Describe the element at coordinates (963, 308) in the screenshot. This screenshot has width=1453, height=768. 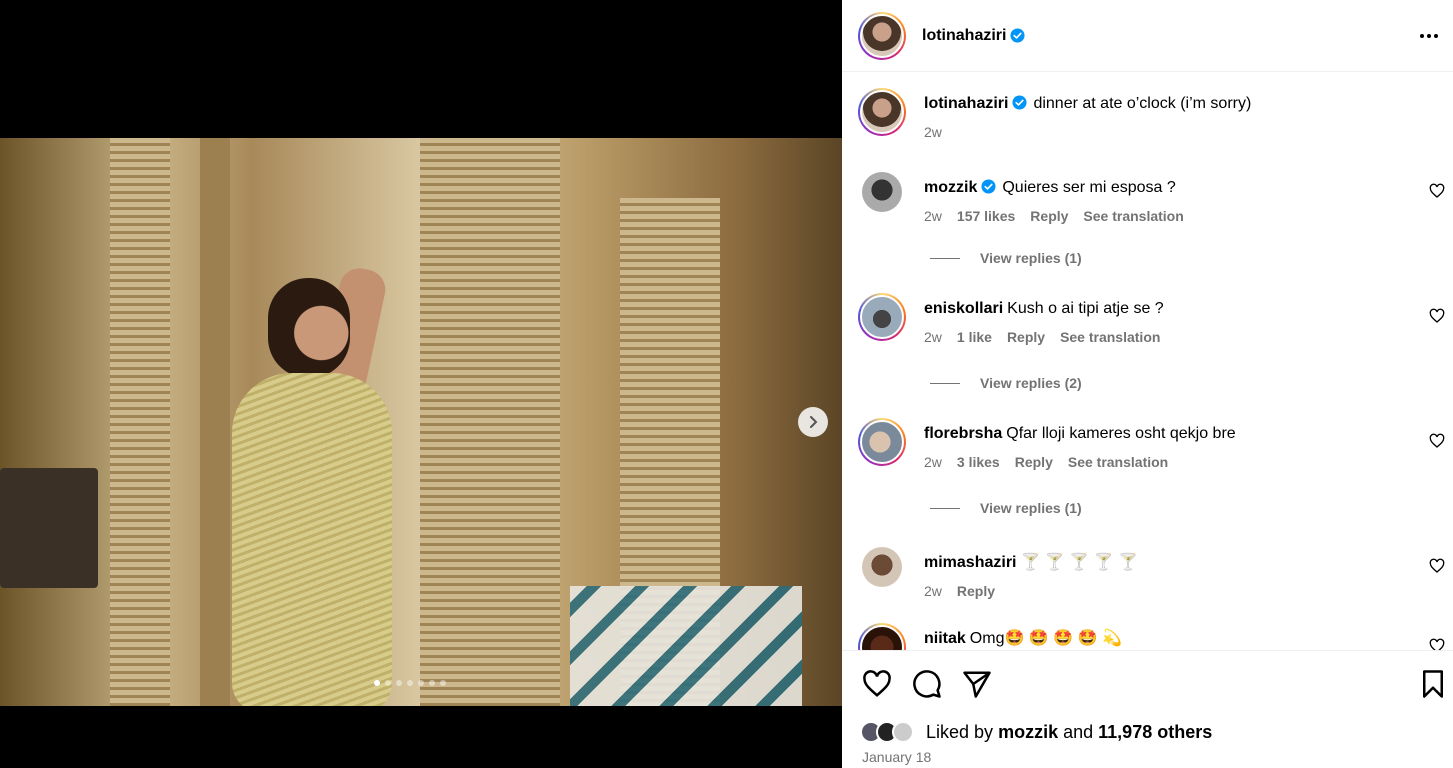
I see `comment-username: eniskollari` at that location.